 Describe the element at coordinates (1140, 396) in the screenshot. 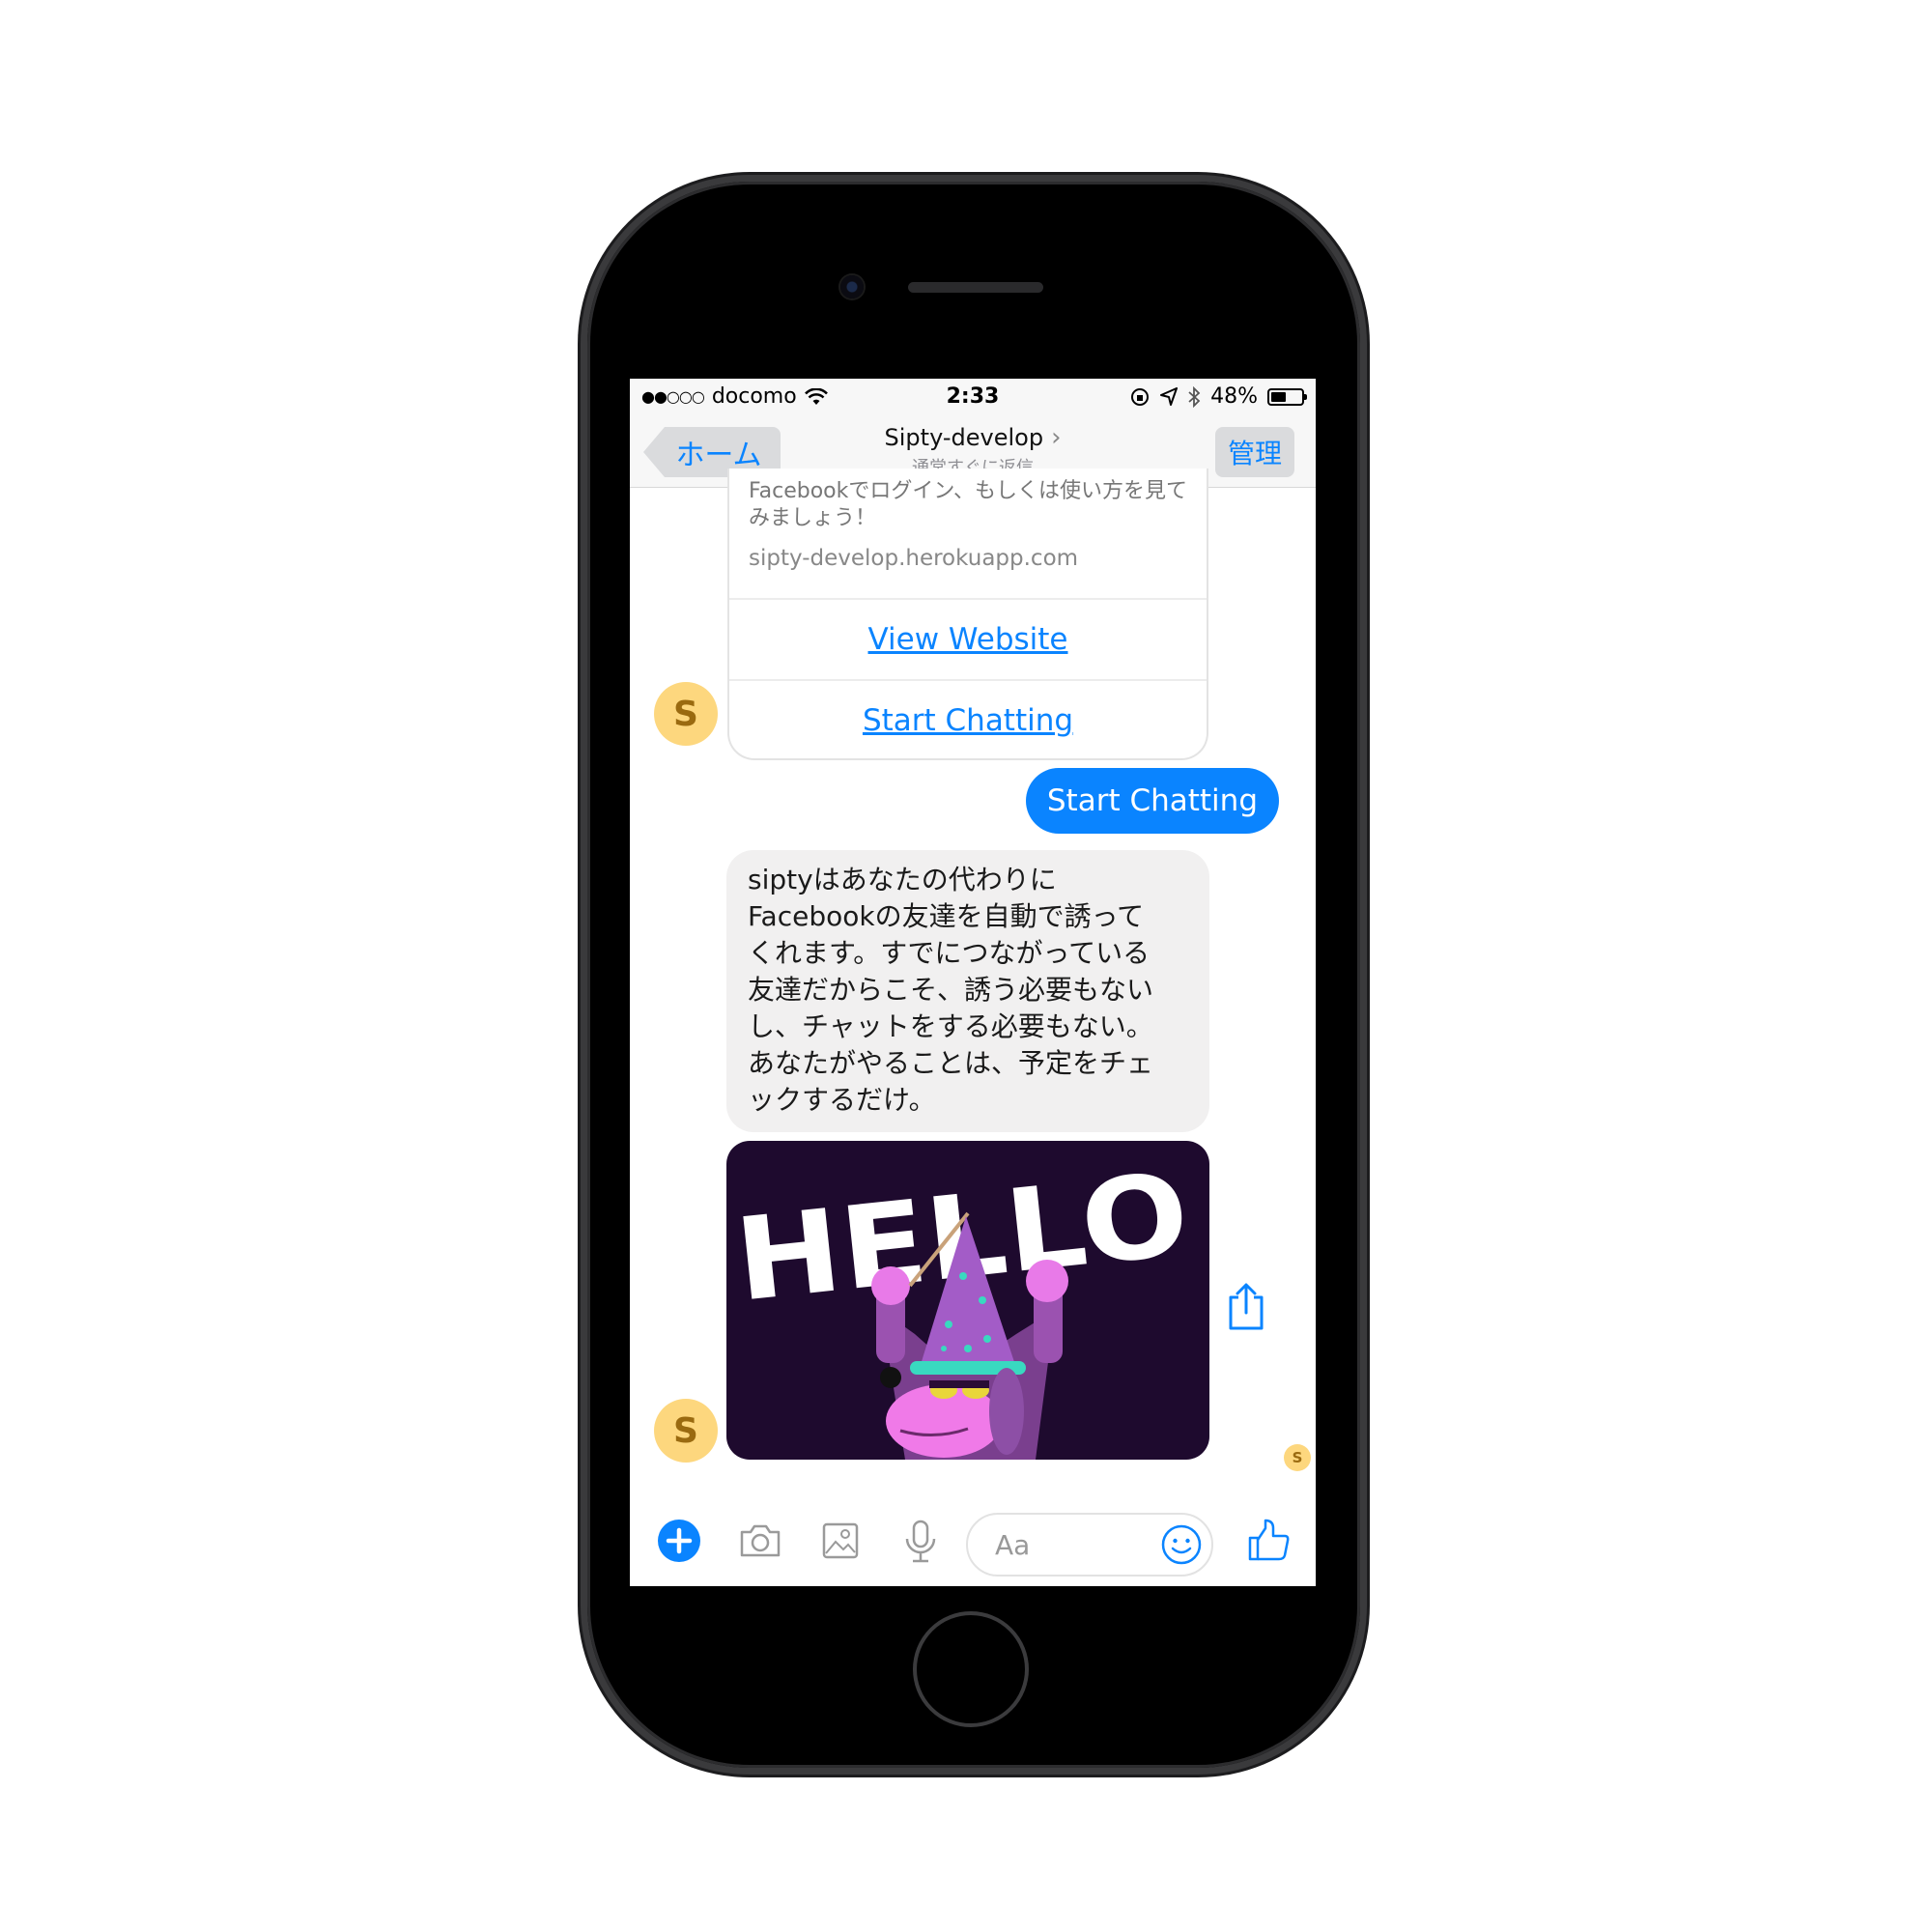

I see `orientation-lock-icon` at that location.